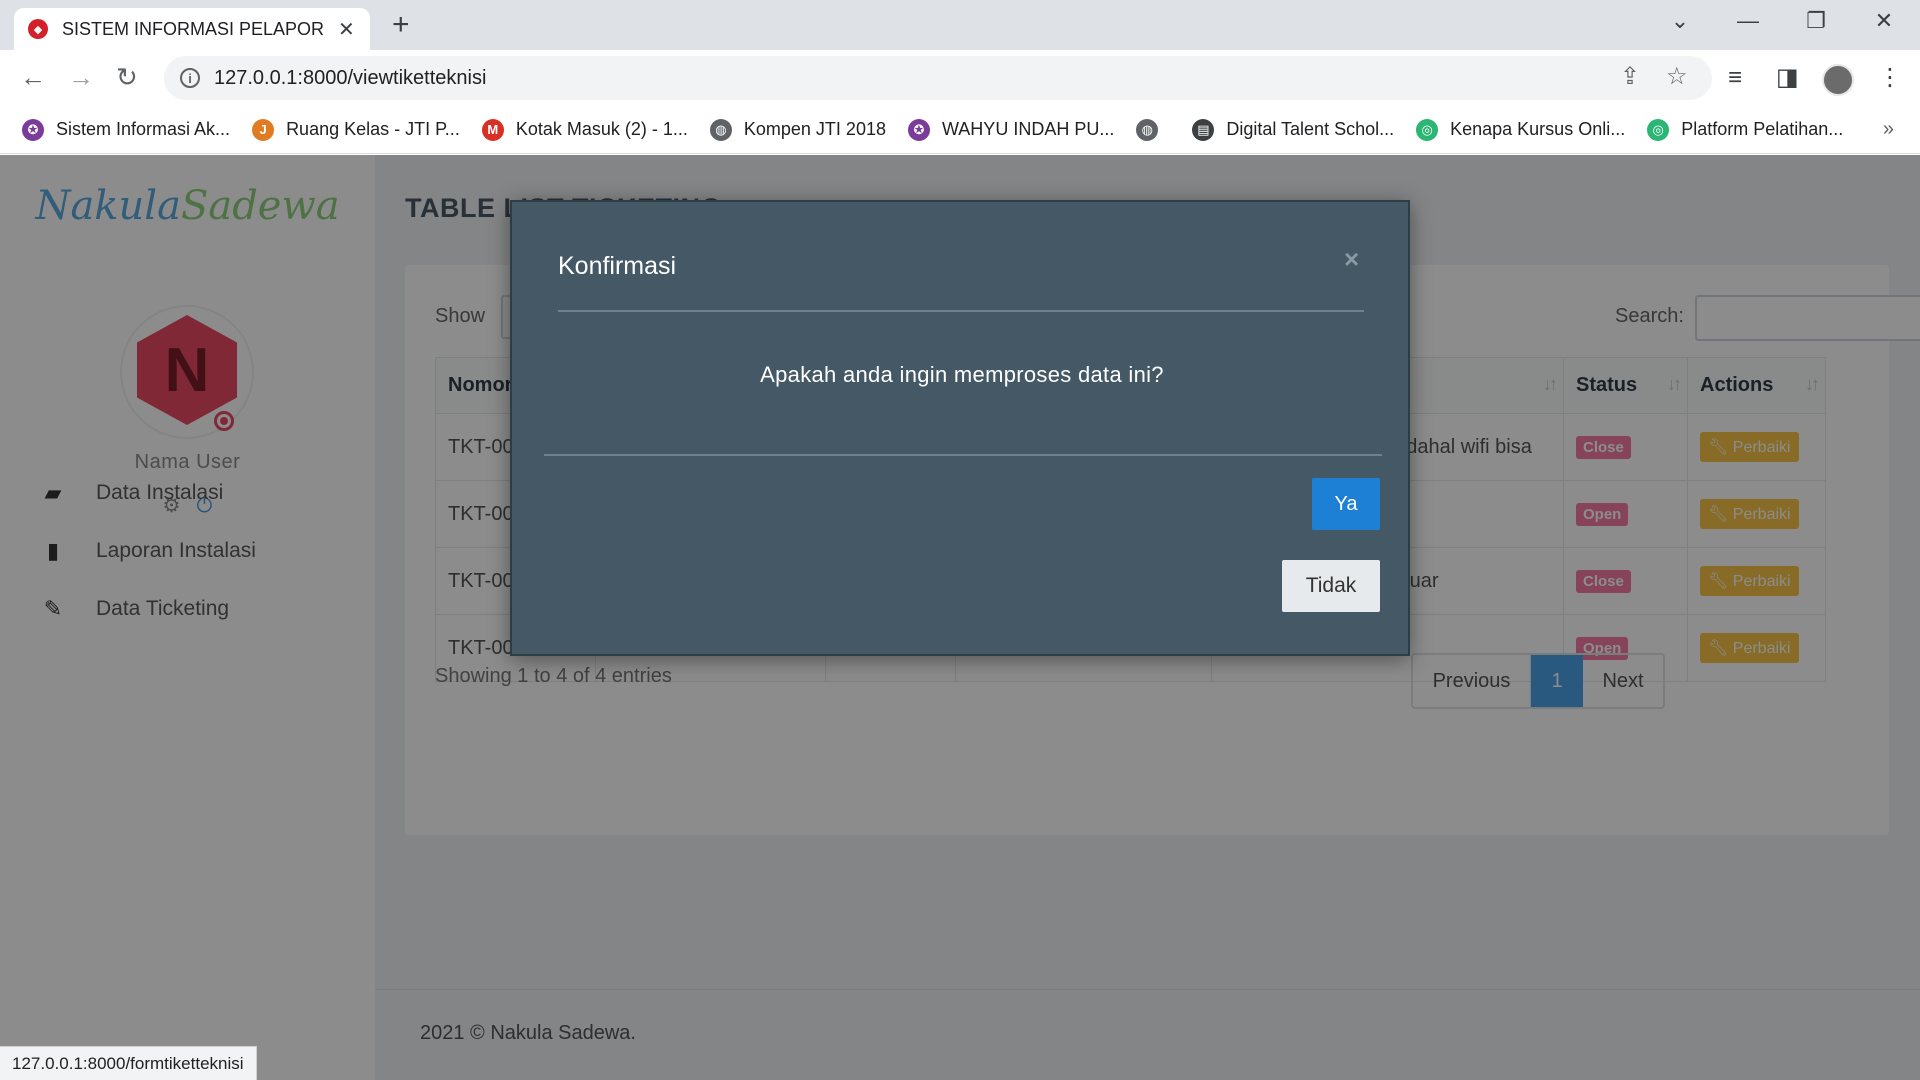  Describe the element at coordinates (1787, 78) in the screenshot. I see `side-panel-icon: ◨` at that location.